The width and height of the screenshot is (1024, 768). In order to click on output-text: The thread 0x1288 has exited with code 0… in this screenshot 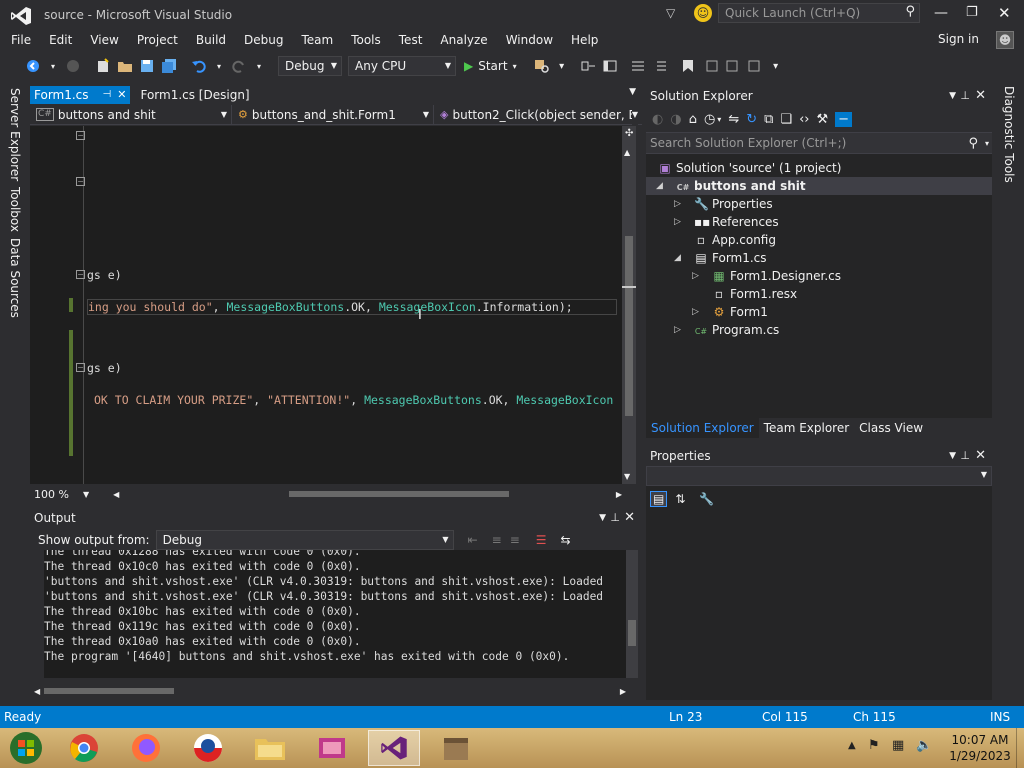, I will do `click(335, 614)`.